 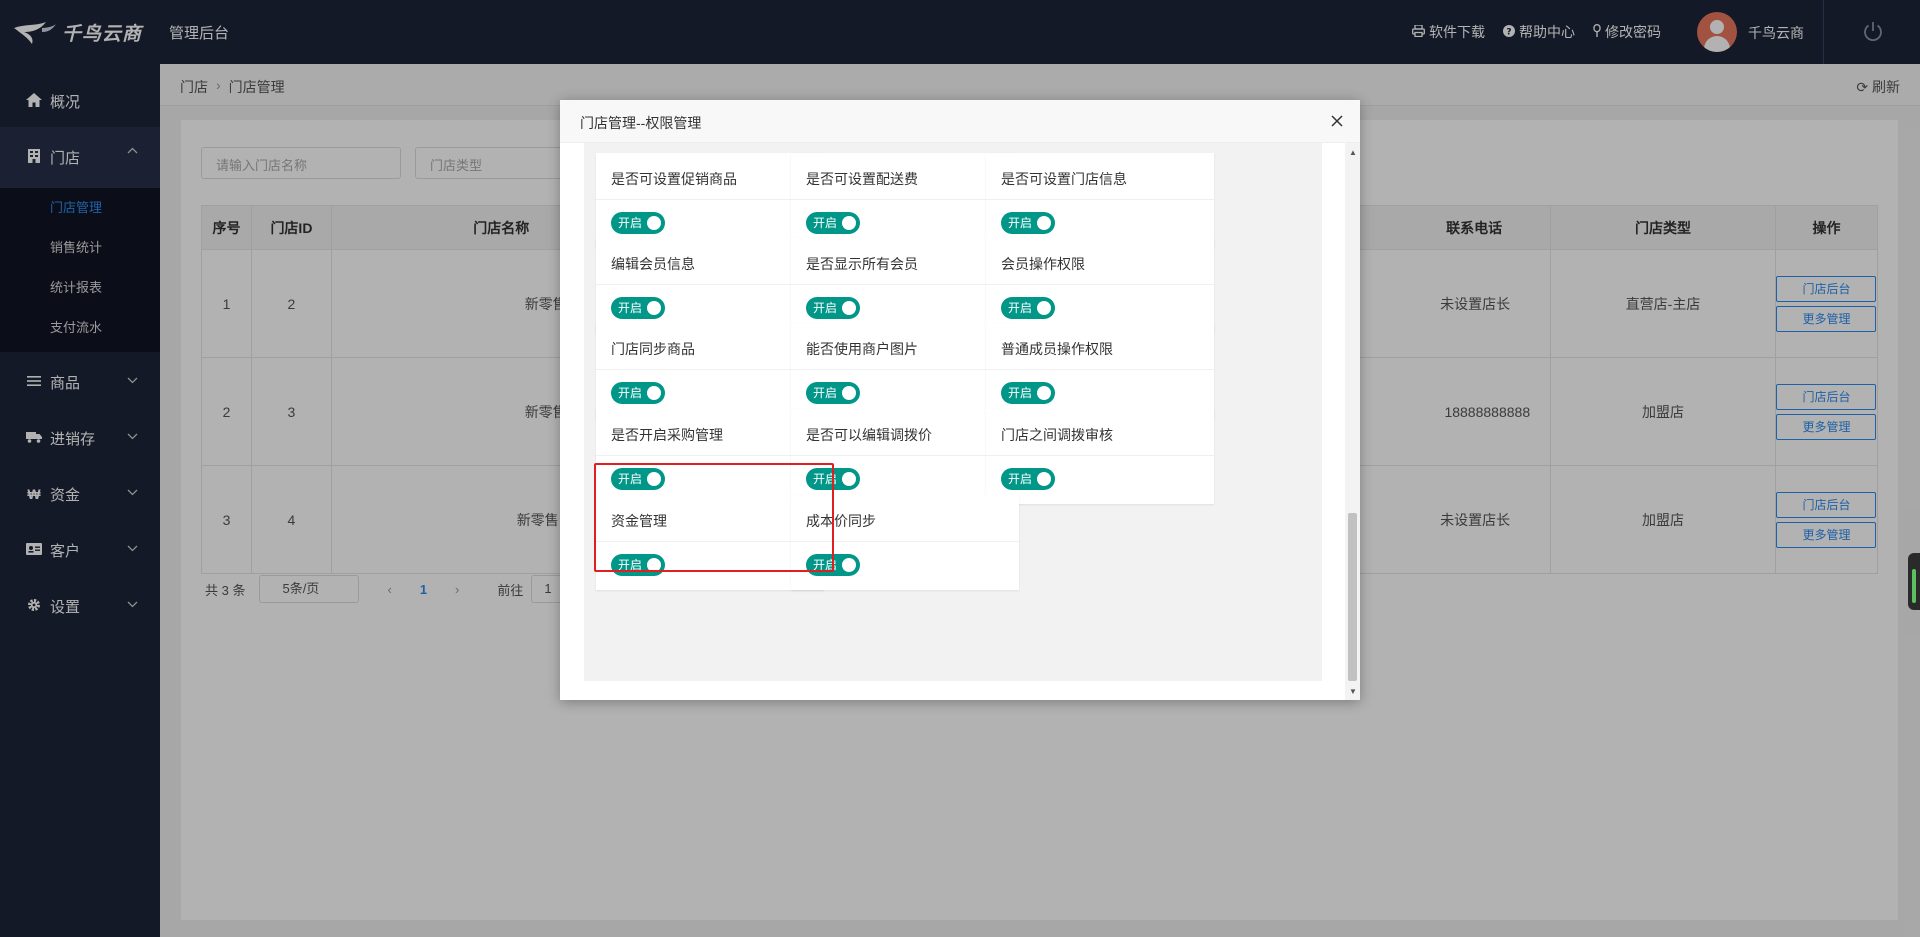 I want to click on scroll-thumb, so click(x=1352, y=597).